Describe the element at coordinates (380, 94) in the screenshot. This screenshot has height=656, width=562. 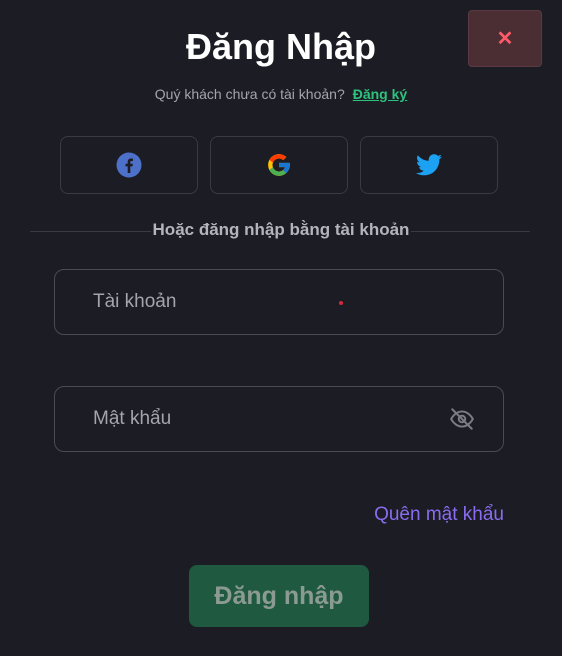
I see `signup-link: Đăng ký` at that location.